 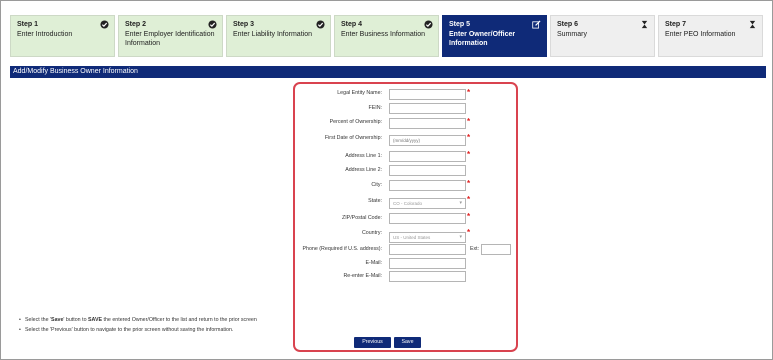 What do you see at coordinates (412, 237) in the screenshot?
I see `country-select-value: US - United States` at bounding box center [412, 237].